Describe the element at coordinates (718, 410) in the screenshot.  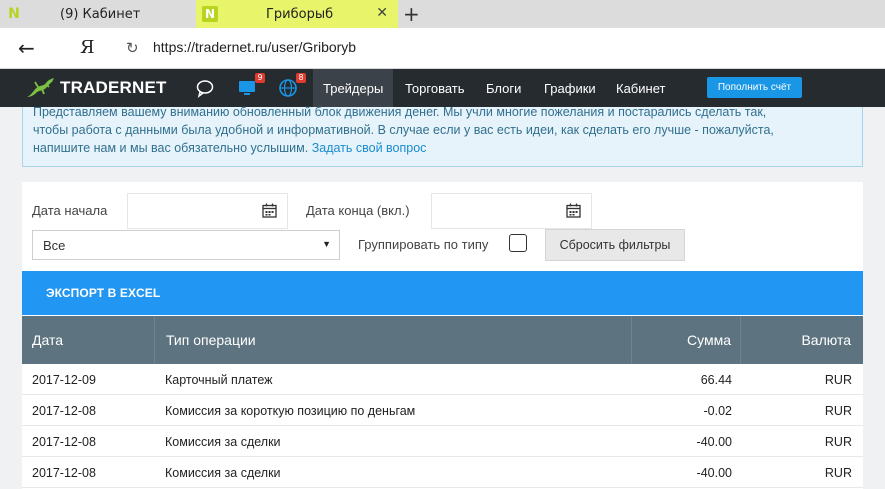
I see `cell-amount: -0.02` at that location.